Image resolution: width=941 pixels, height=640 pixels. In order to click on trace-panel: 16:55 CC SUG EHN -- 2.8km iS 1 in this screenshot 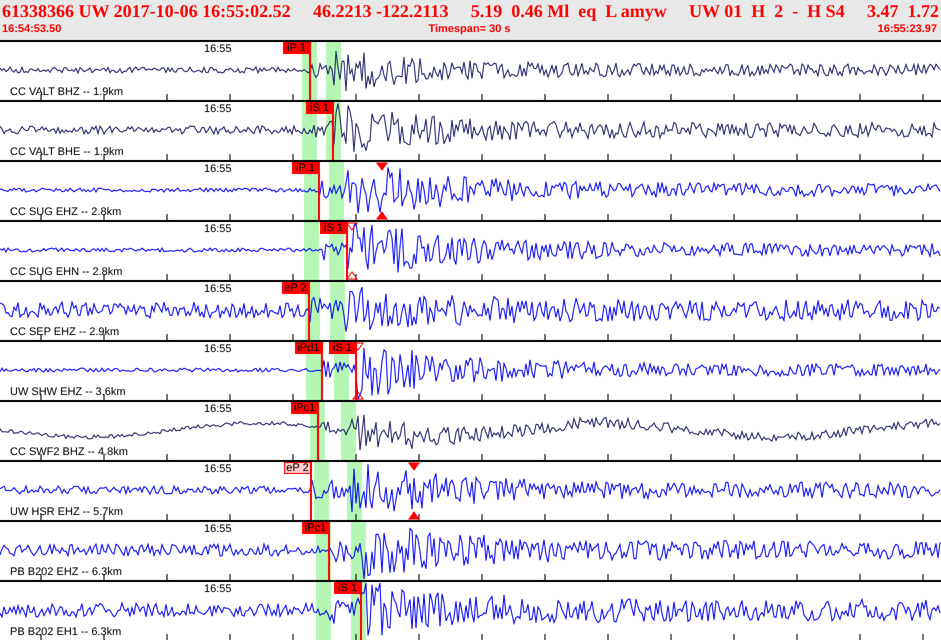, I will do `click(470, 250)`.